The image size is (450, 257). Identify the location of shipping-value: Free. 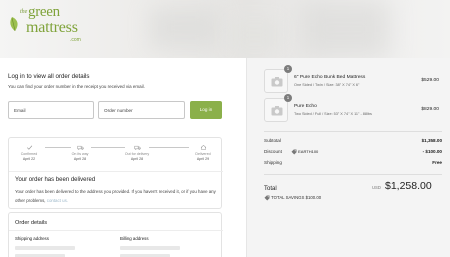
(437, 162).